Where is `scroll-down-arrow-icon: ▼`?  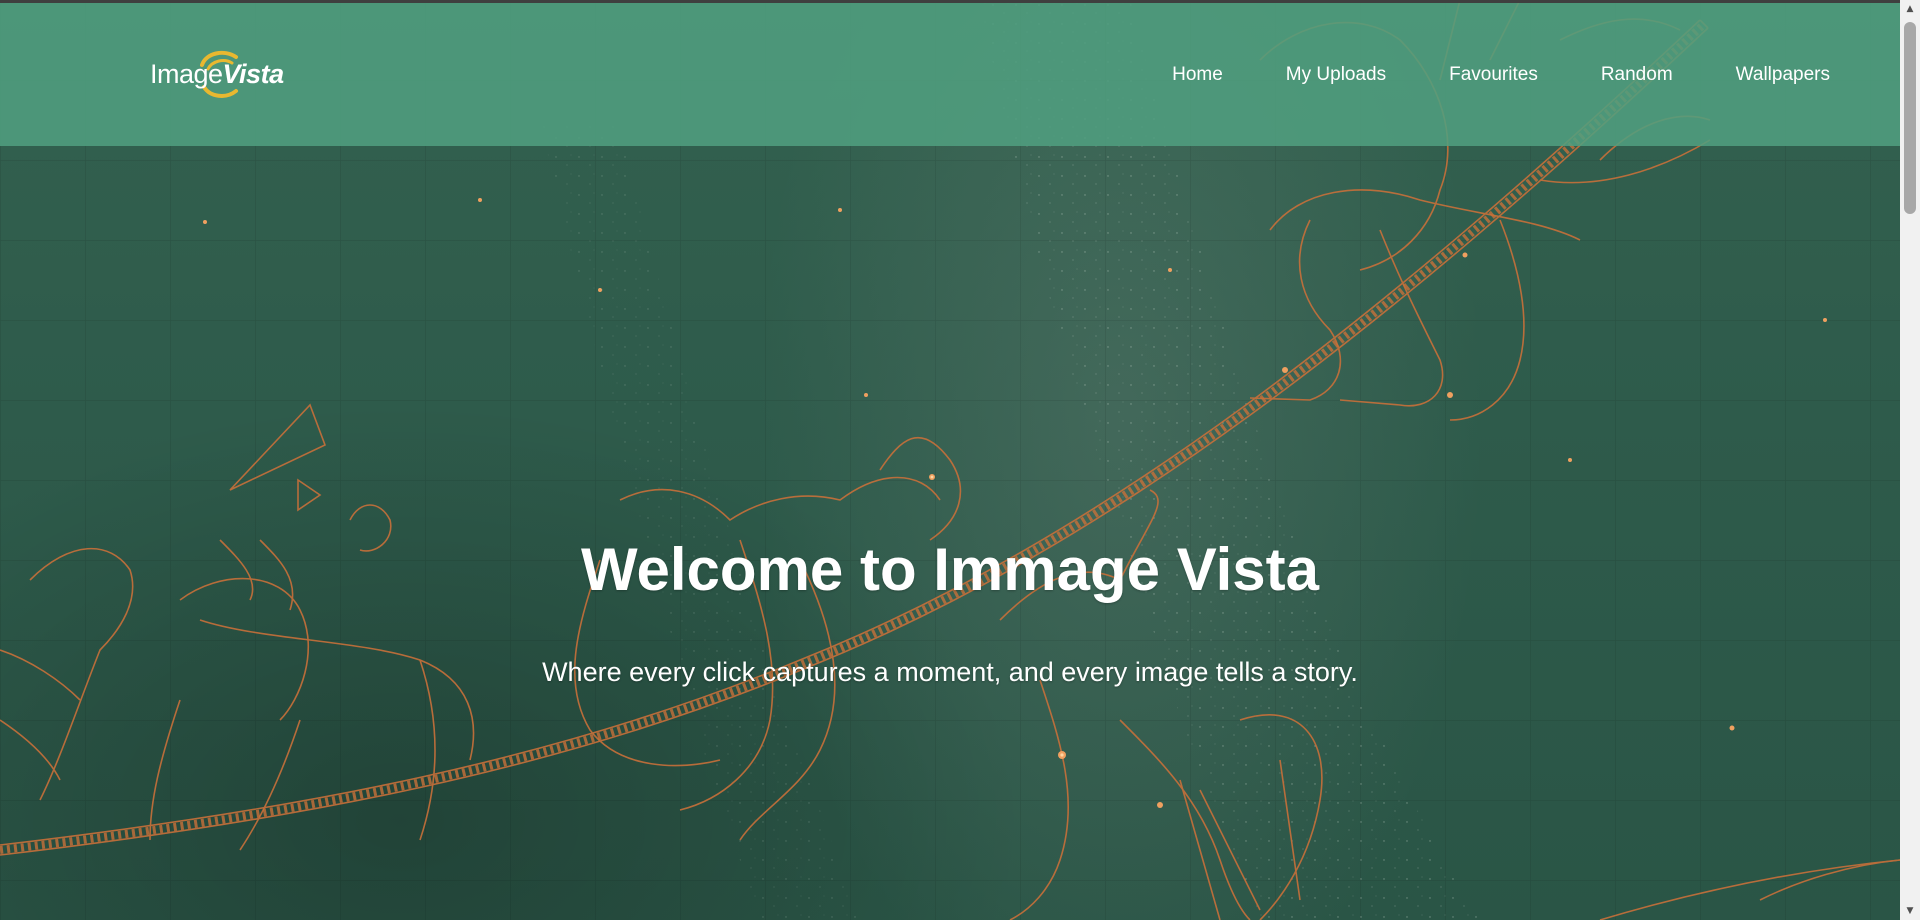
scroll-down-arrow-icon: ▼ is located at coordinates (1910, 911).